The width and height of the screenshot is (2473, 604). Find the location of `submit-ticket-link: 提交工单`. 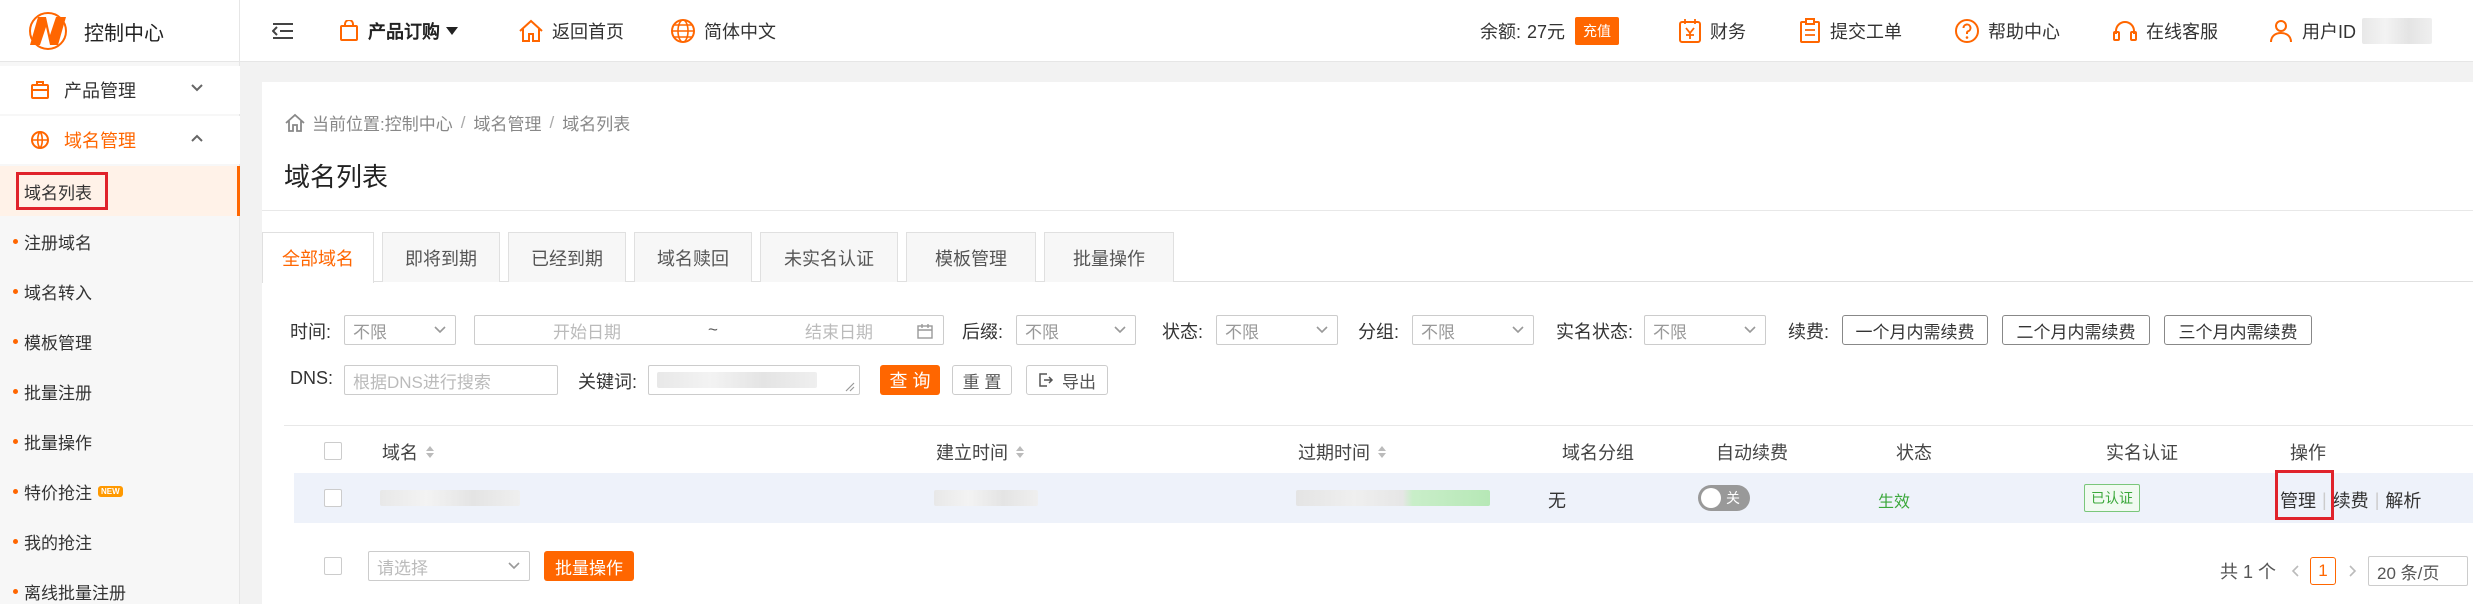

submit-ticket-link: 提交工单 is located at coordinates (1850, 31).